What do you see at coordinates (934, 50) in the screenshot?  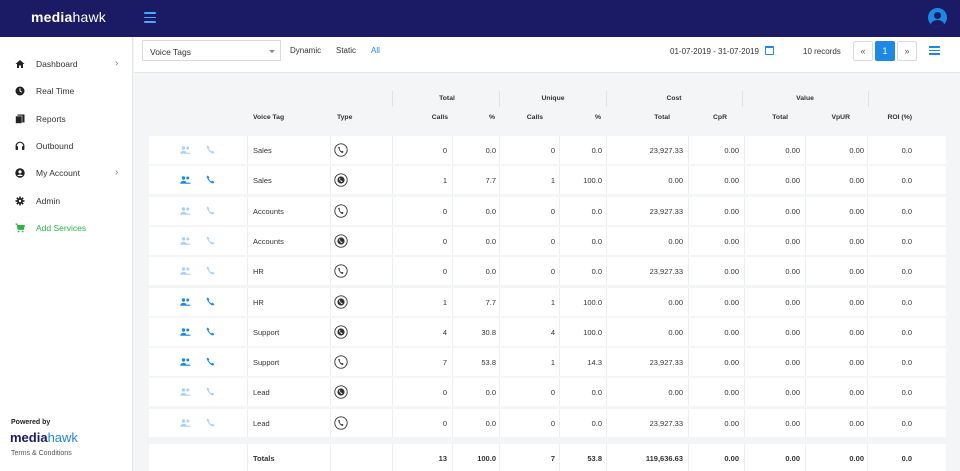 I see `list-menu-icon` at bounding box center [934, 50].